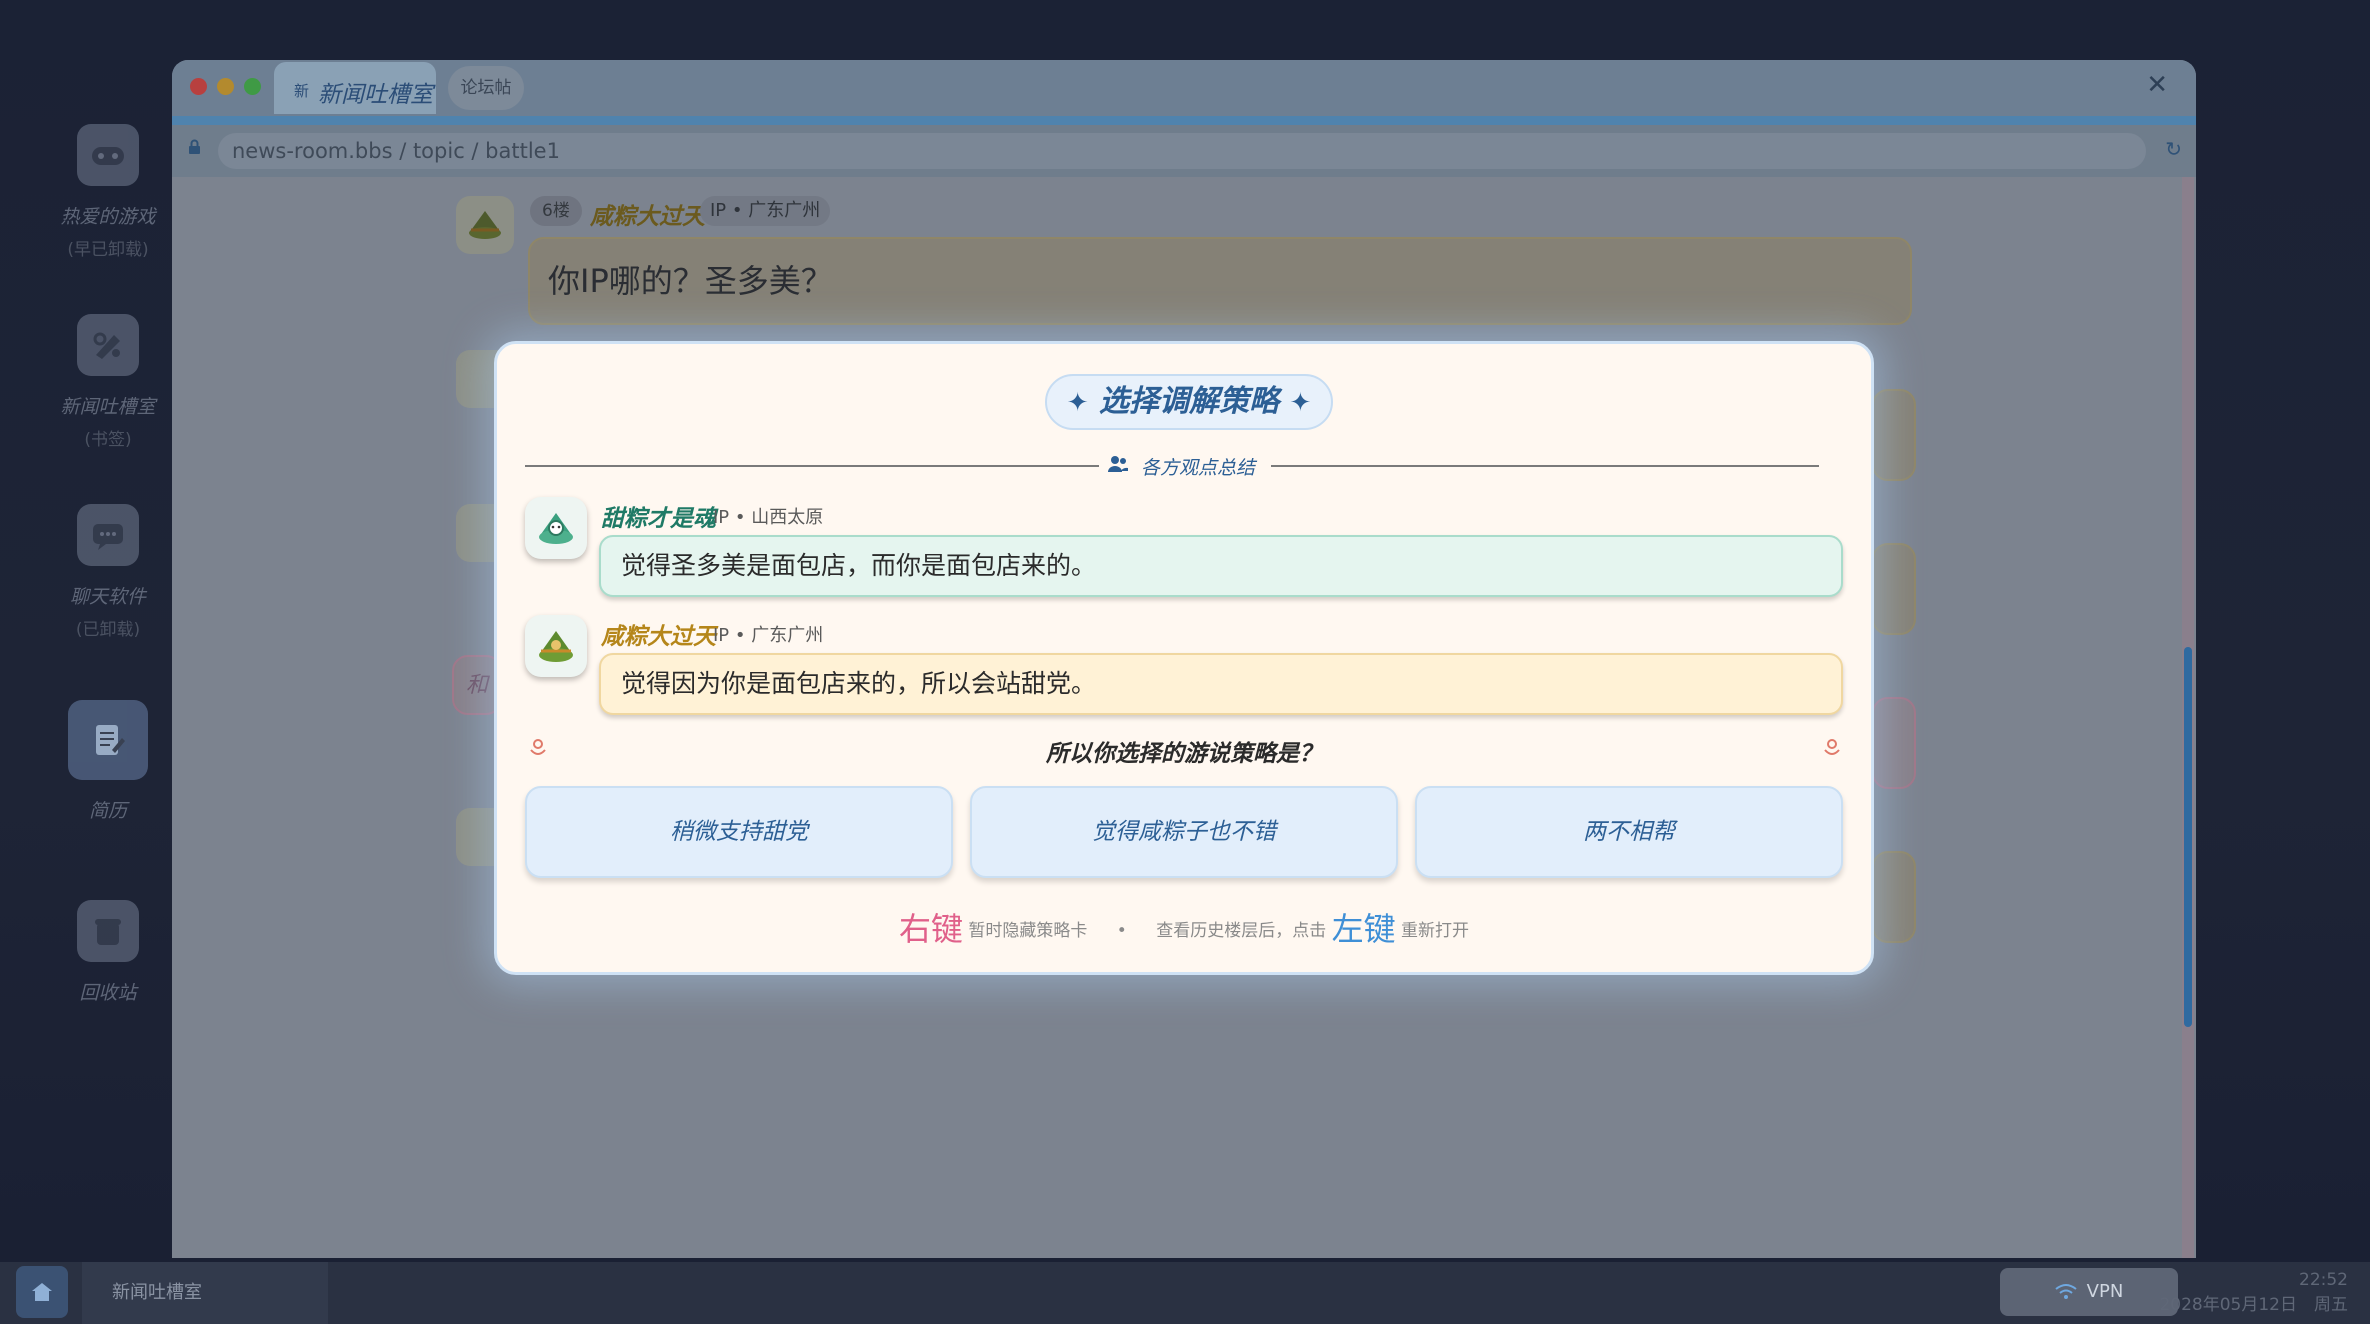 The width and height of the screenshot is (2370, 1324). What do you see at coordinates (930, 929) in the screenshot?
I see `right-key-label: 右键` at bounding box center [930, 929].